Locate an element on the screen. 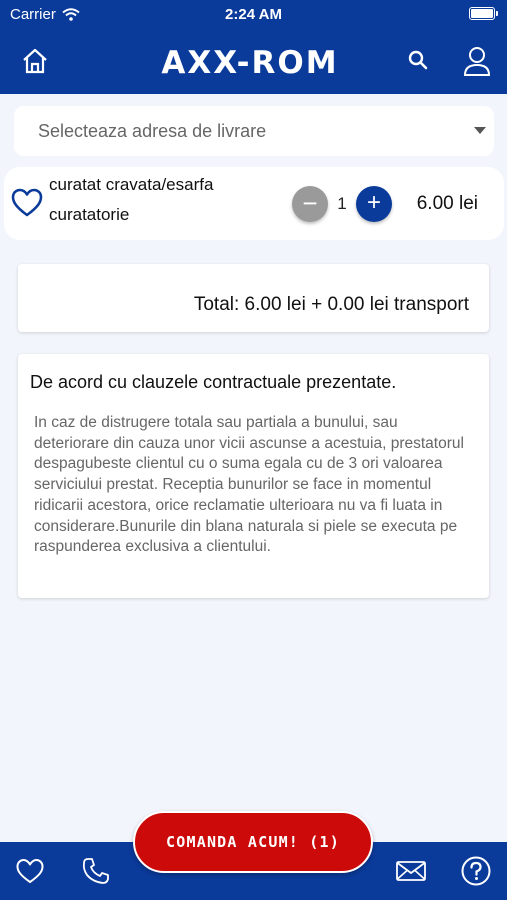  item-category: curatatorie is located at coordinates (89, 214).